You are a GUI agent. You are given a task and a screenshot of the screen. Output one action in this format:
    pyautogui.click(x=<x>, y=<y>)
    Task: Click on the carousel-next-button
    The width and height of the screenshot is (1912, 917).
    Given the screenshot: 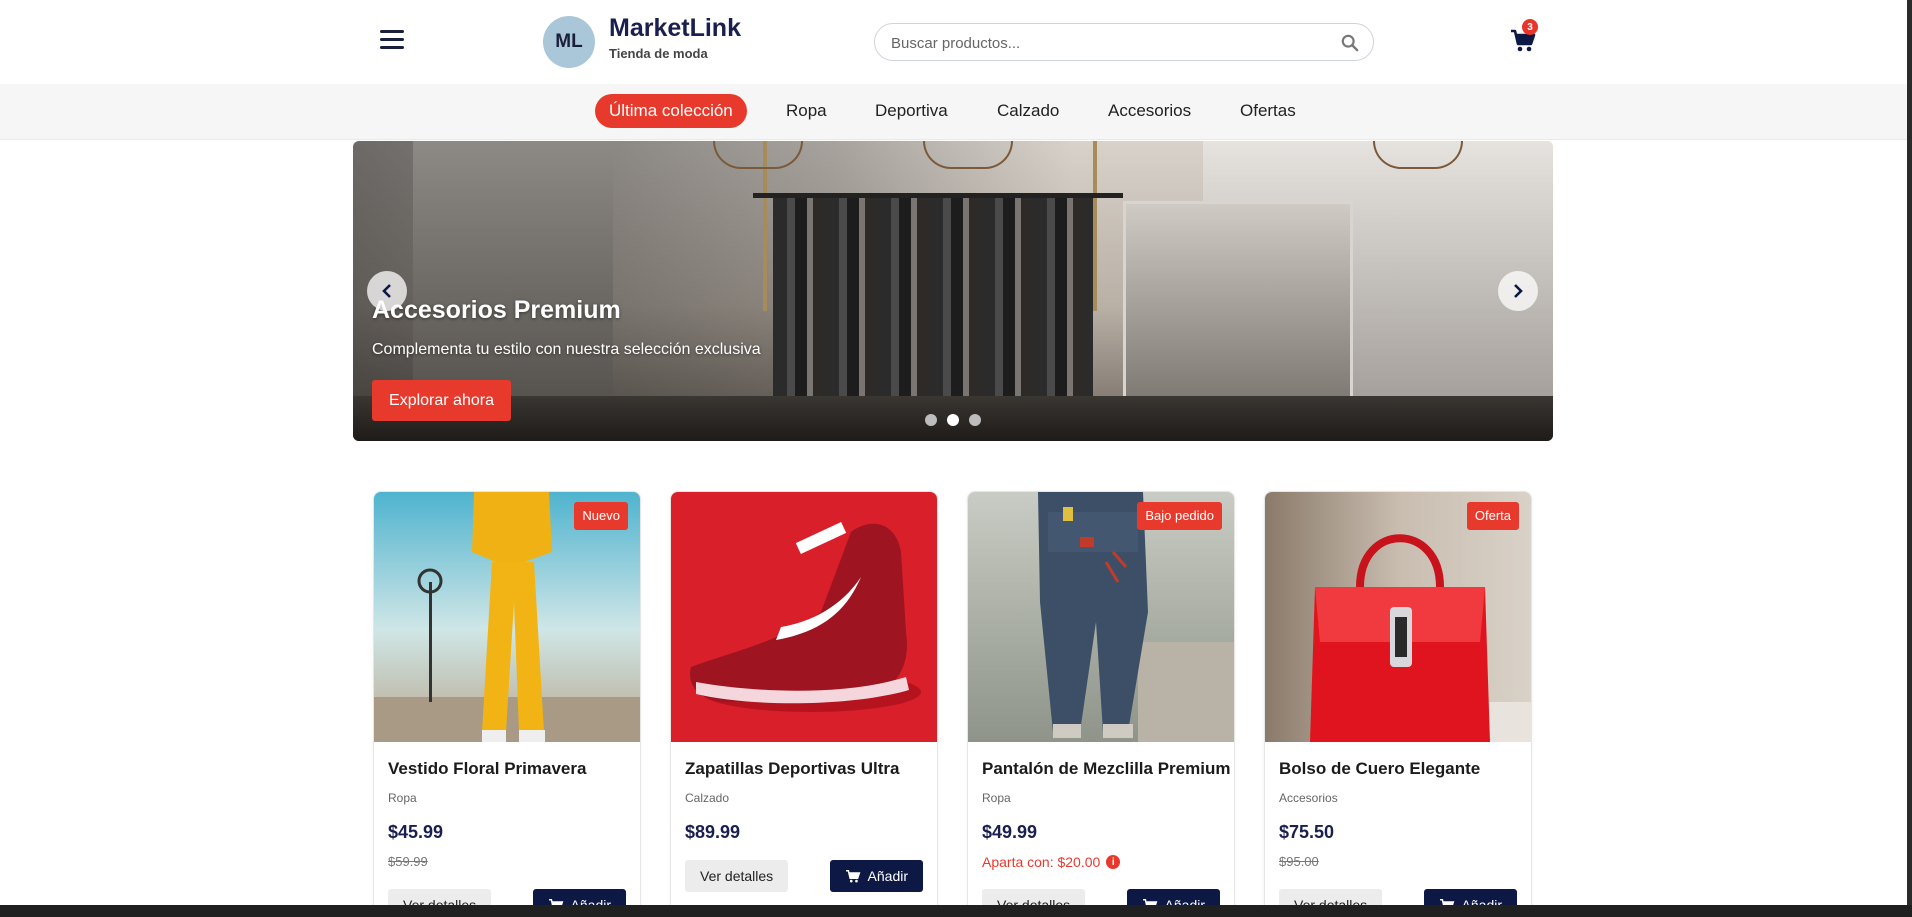 What is the action you would take?
    pyautogui.click(x=1518, y=291)
    